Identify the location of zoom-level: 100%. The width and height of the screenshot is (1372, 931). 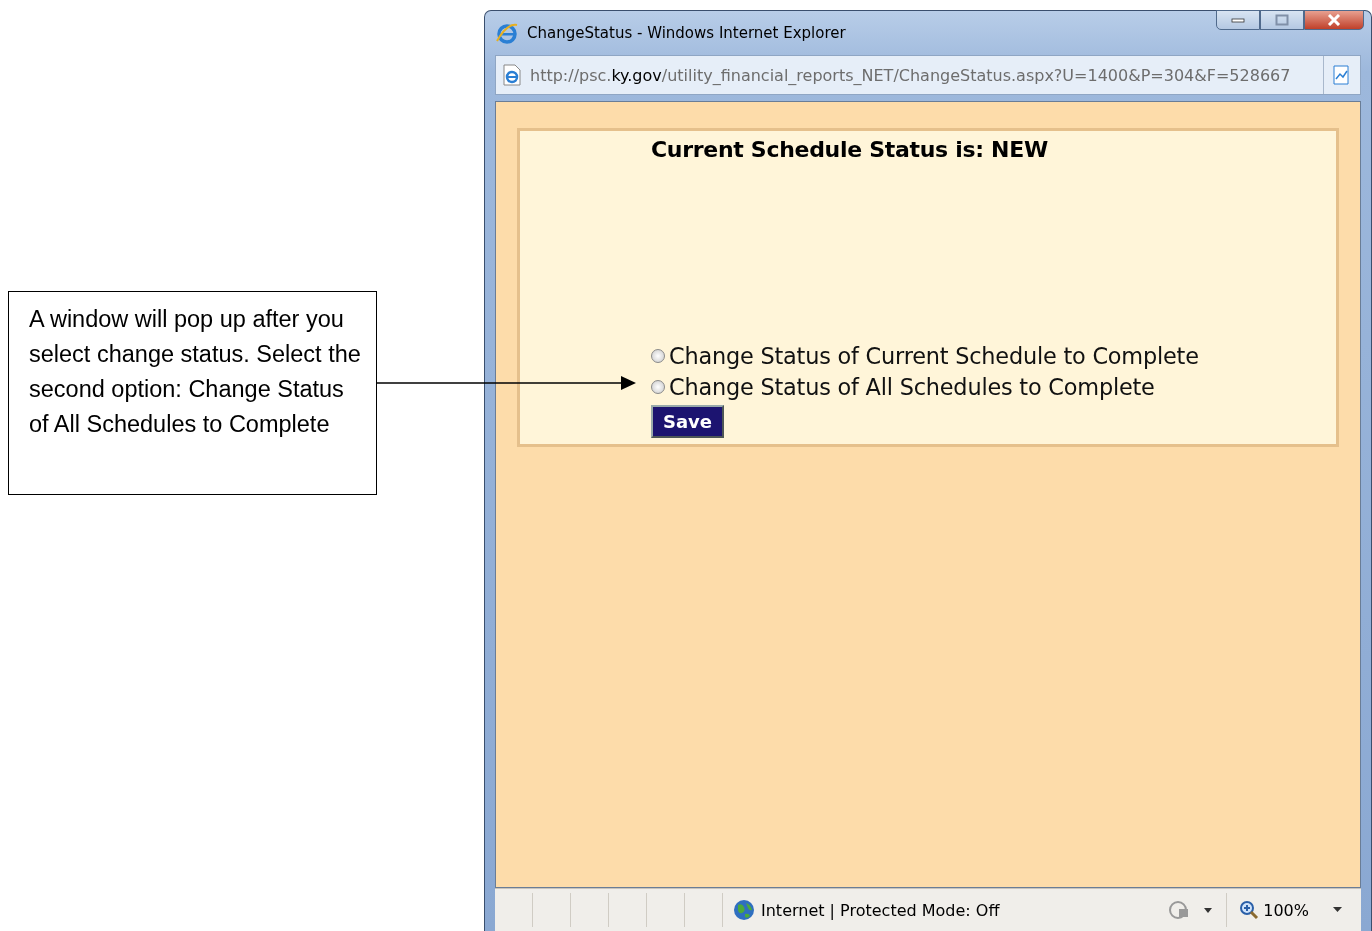
(1286, 910).